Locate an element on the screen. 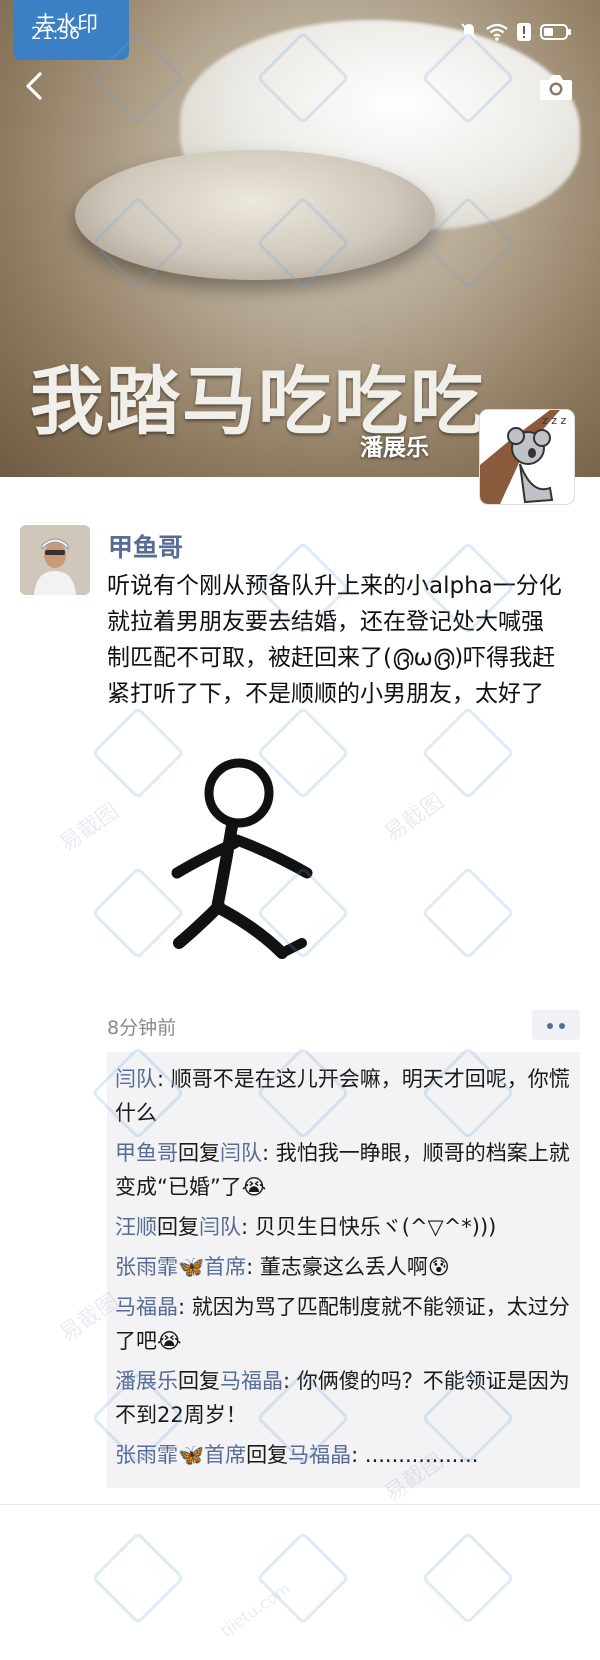  post-author-name: 甲鱼哥 is located at coordinates (145, 546).